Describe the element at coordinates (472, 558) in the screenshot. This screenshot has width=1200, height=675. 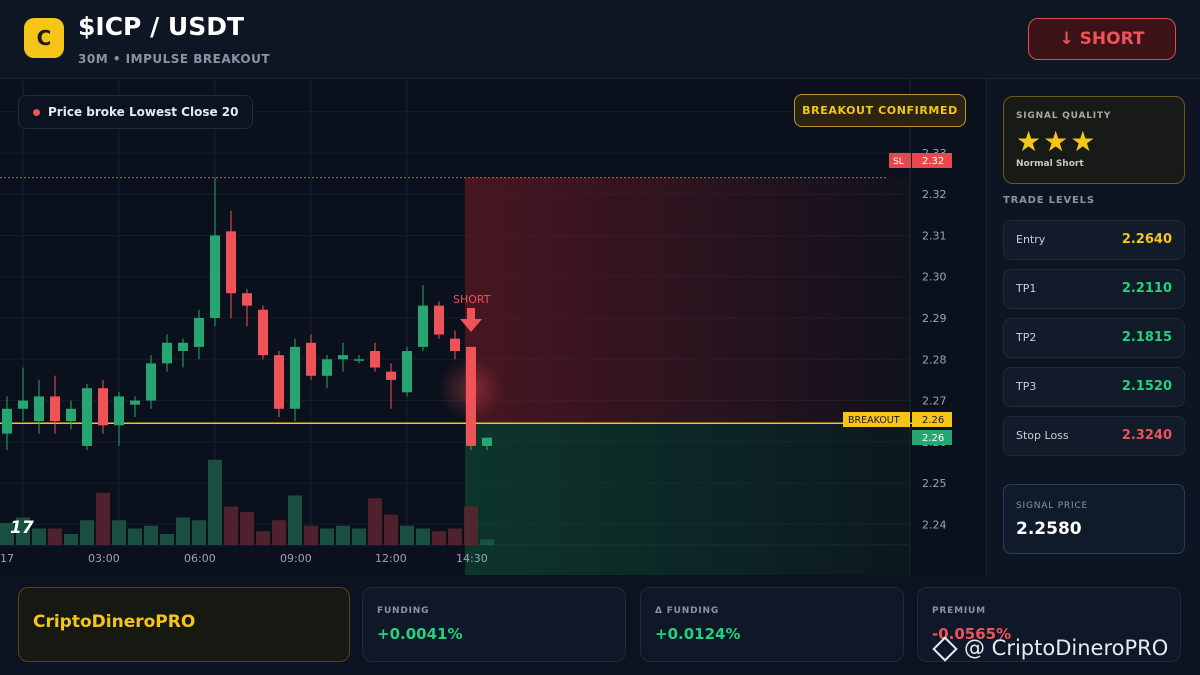
I see `x-tick-label: 14:30` at that location.